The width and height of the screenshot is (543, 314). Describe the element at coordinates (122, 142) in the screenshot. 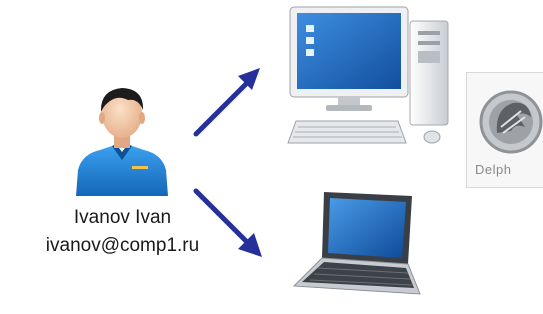

I see `person-icon` at that location.